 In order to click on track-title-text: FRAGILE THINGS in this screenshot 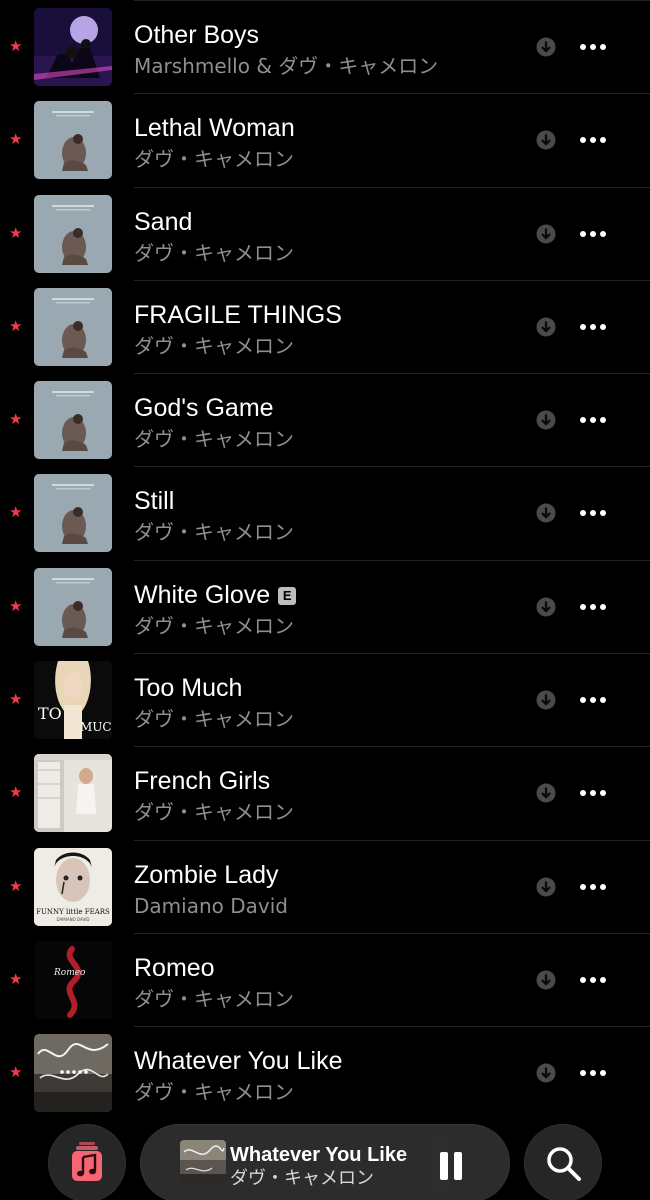, I will do `click(238, 314)`.